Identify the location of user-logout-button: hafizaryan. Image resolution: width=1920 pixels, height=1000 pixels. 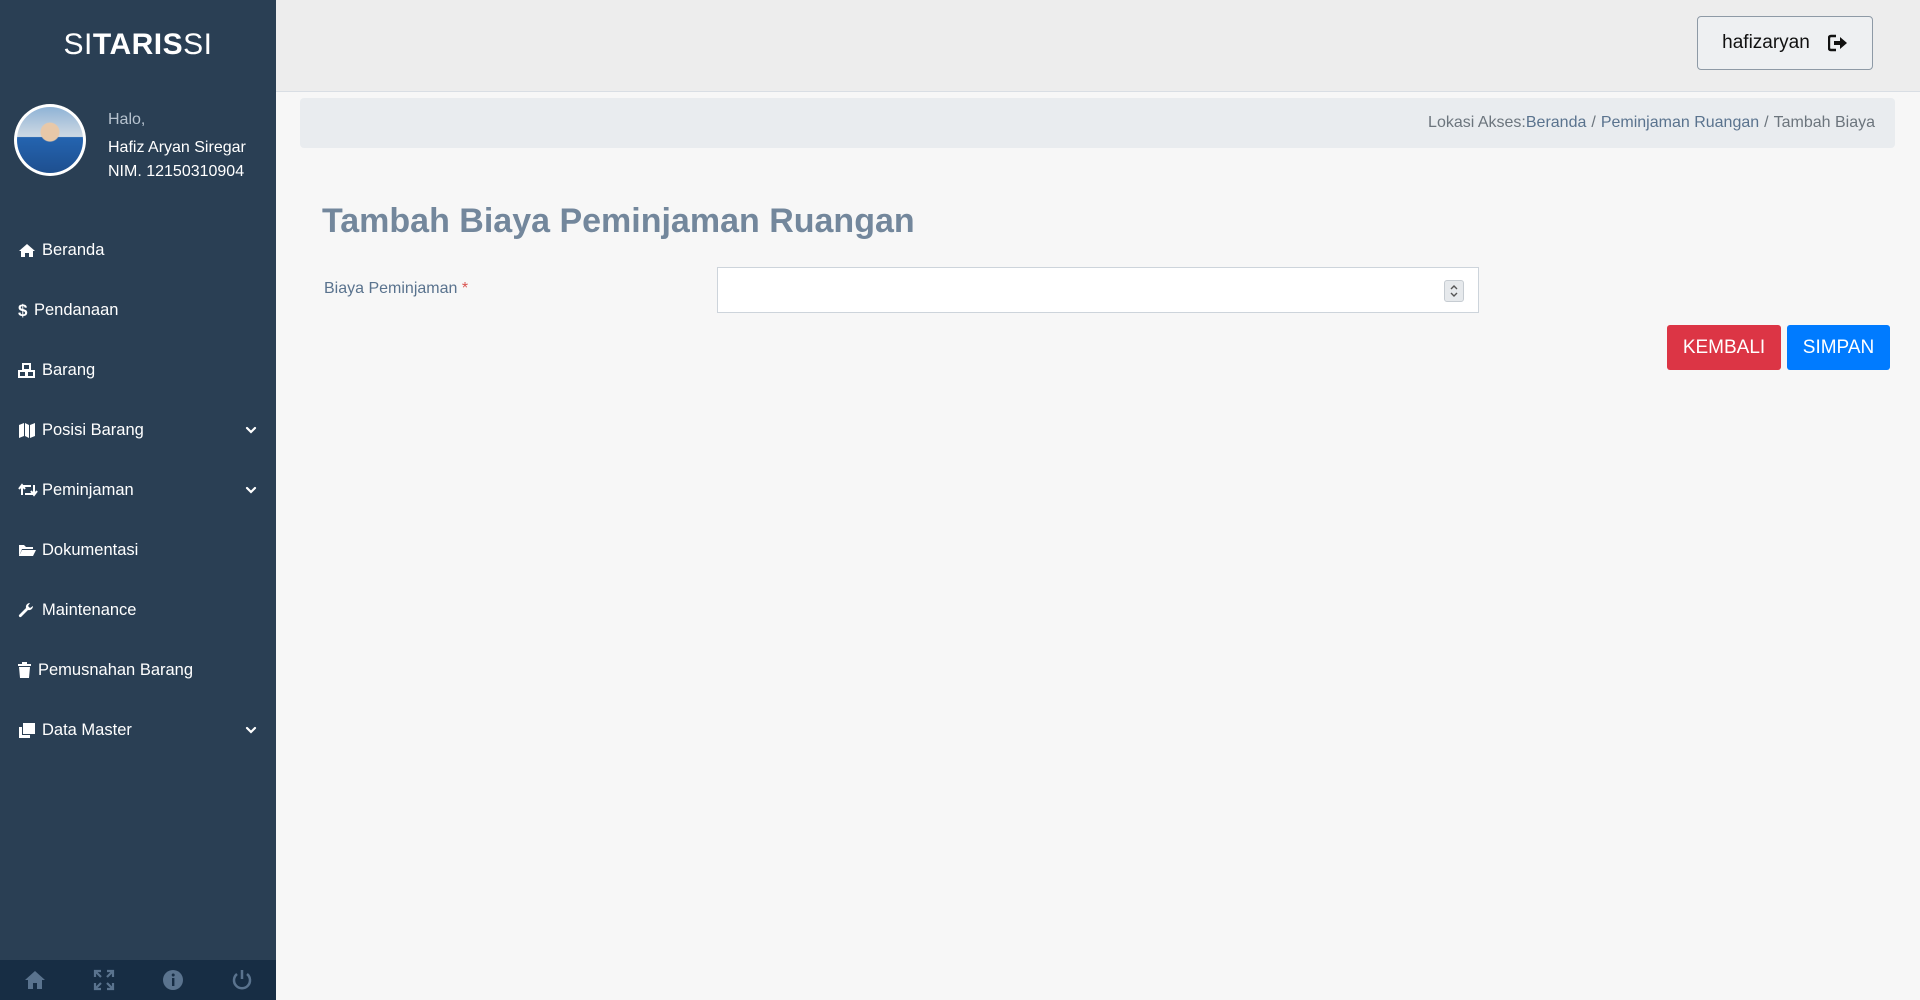
(1785, 43).